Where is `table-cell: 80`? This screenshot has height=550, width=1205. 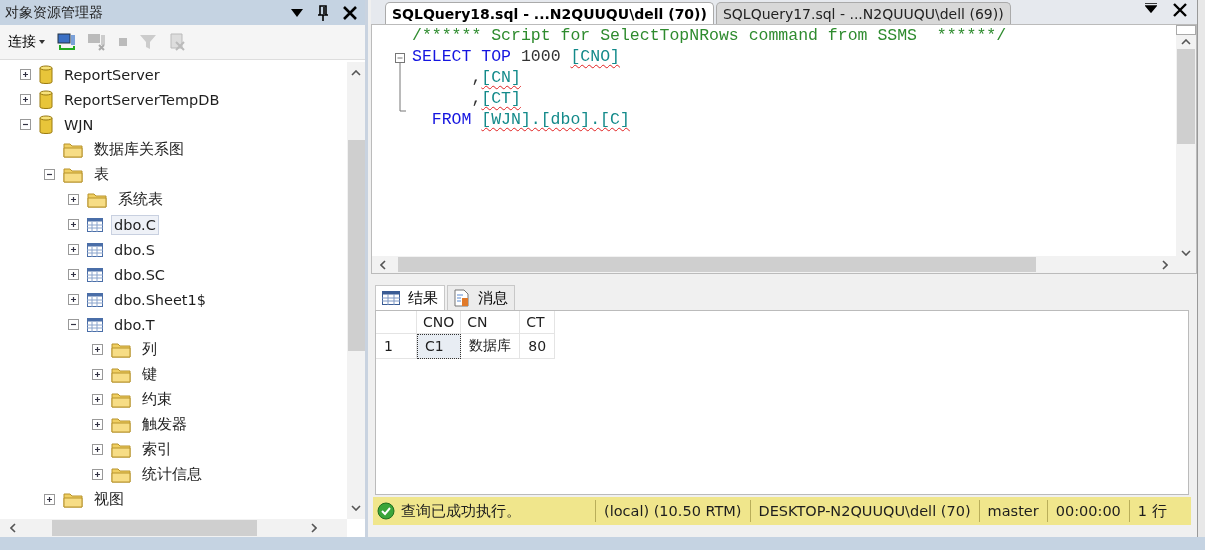 table-cell: 80 is located at coordinates (537, 346).